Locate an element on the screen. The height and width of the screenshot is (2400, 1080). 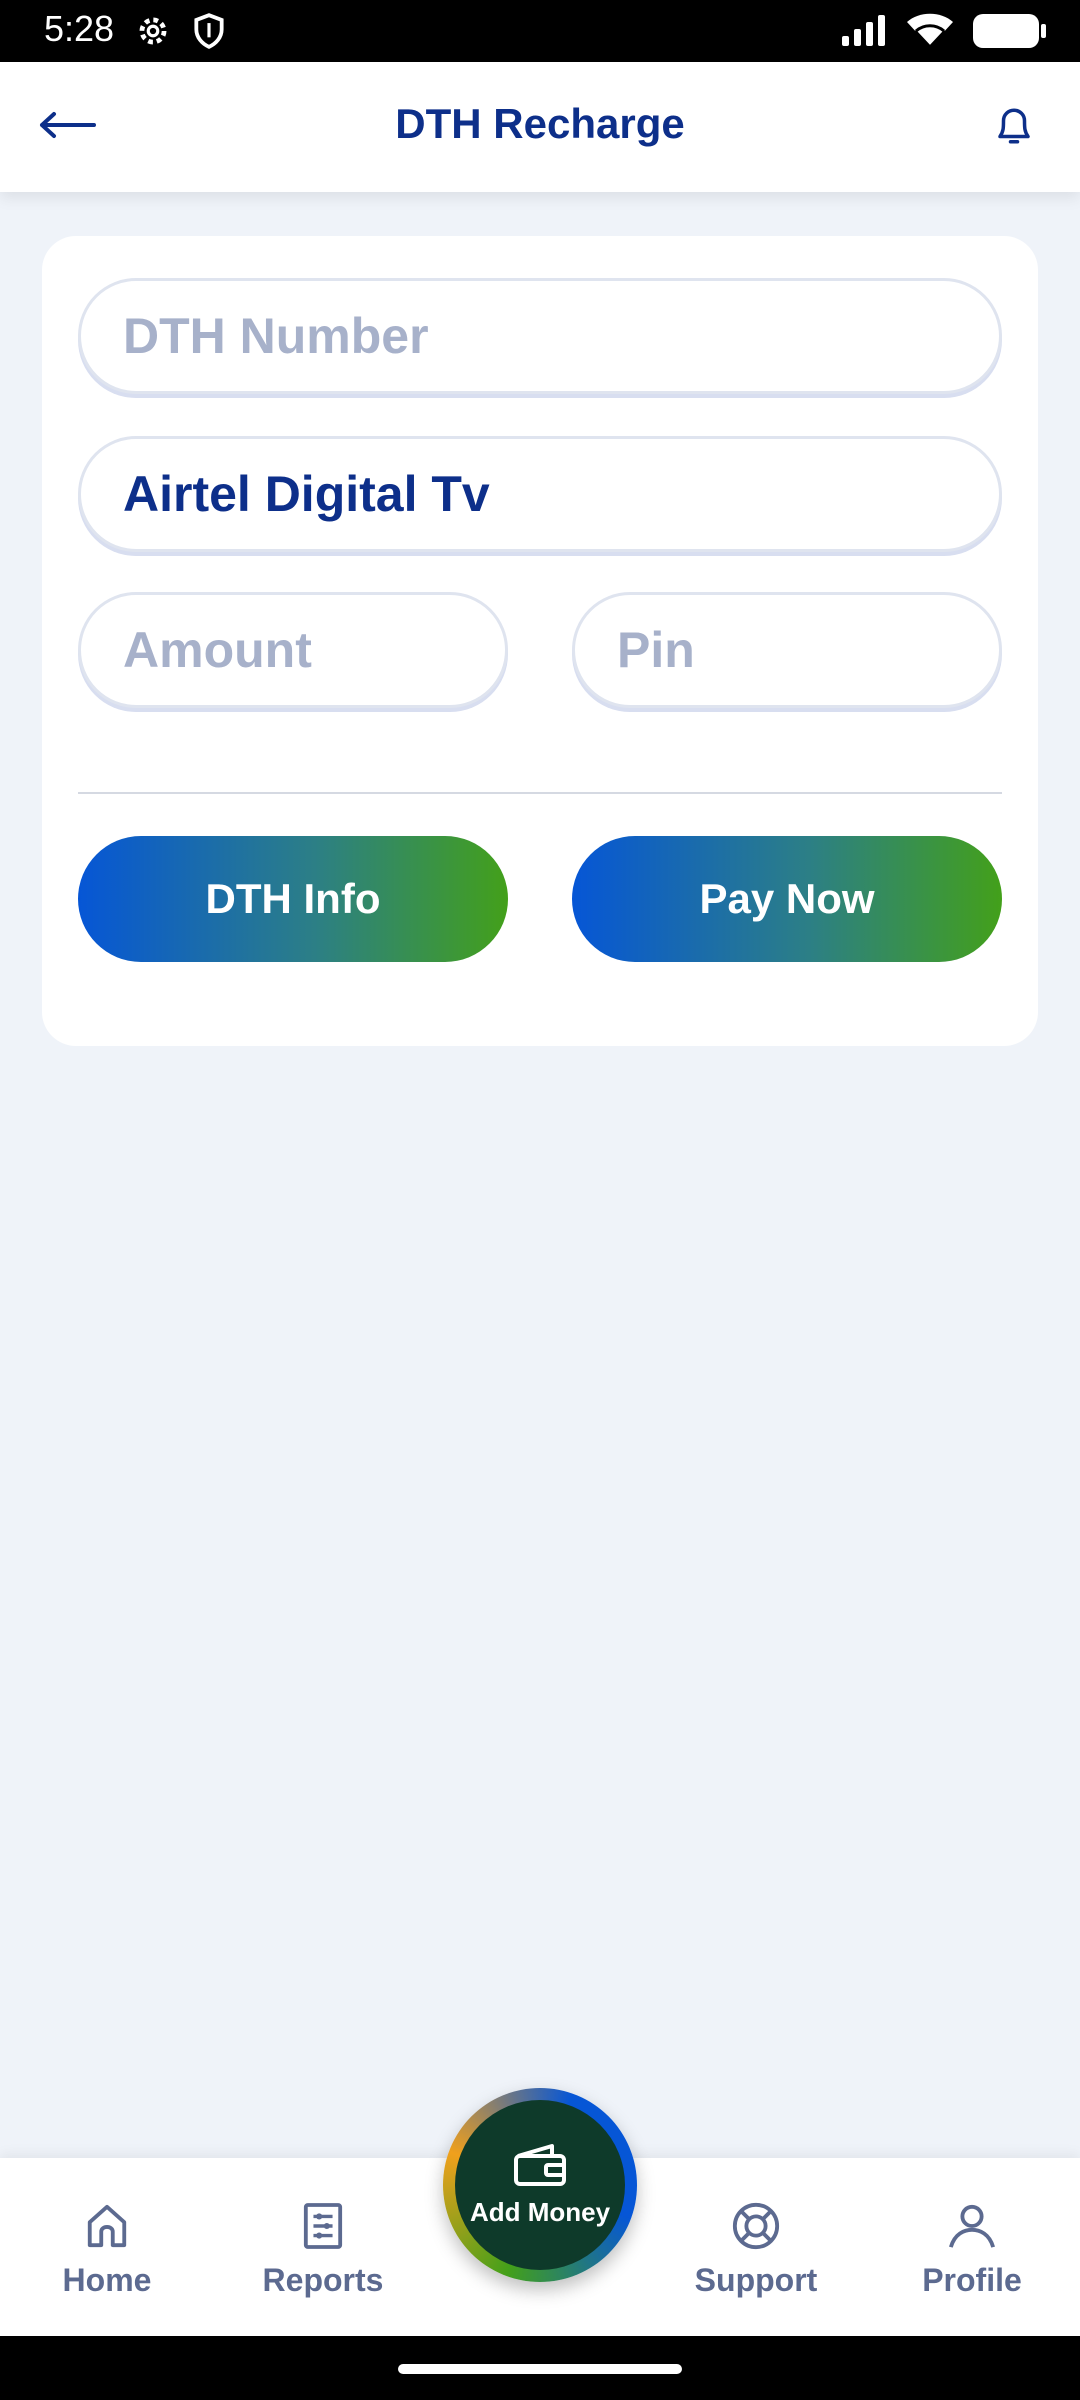
gesture-handle is located at coordinates (540, 2369).